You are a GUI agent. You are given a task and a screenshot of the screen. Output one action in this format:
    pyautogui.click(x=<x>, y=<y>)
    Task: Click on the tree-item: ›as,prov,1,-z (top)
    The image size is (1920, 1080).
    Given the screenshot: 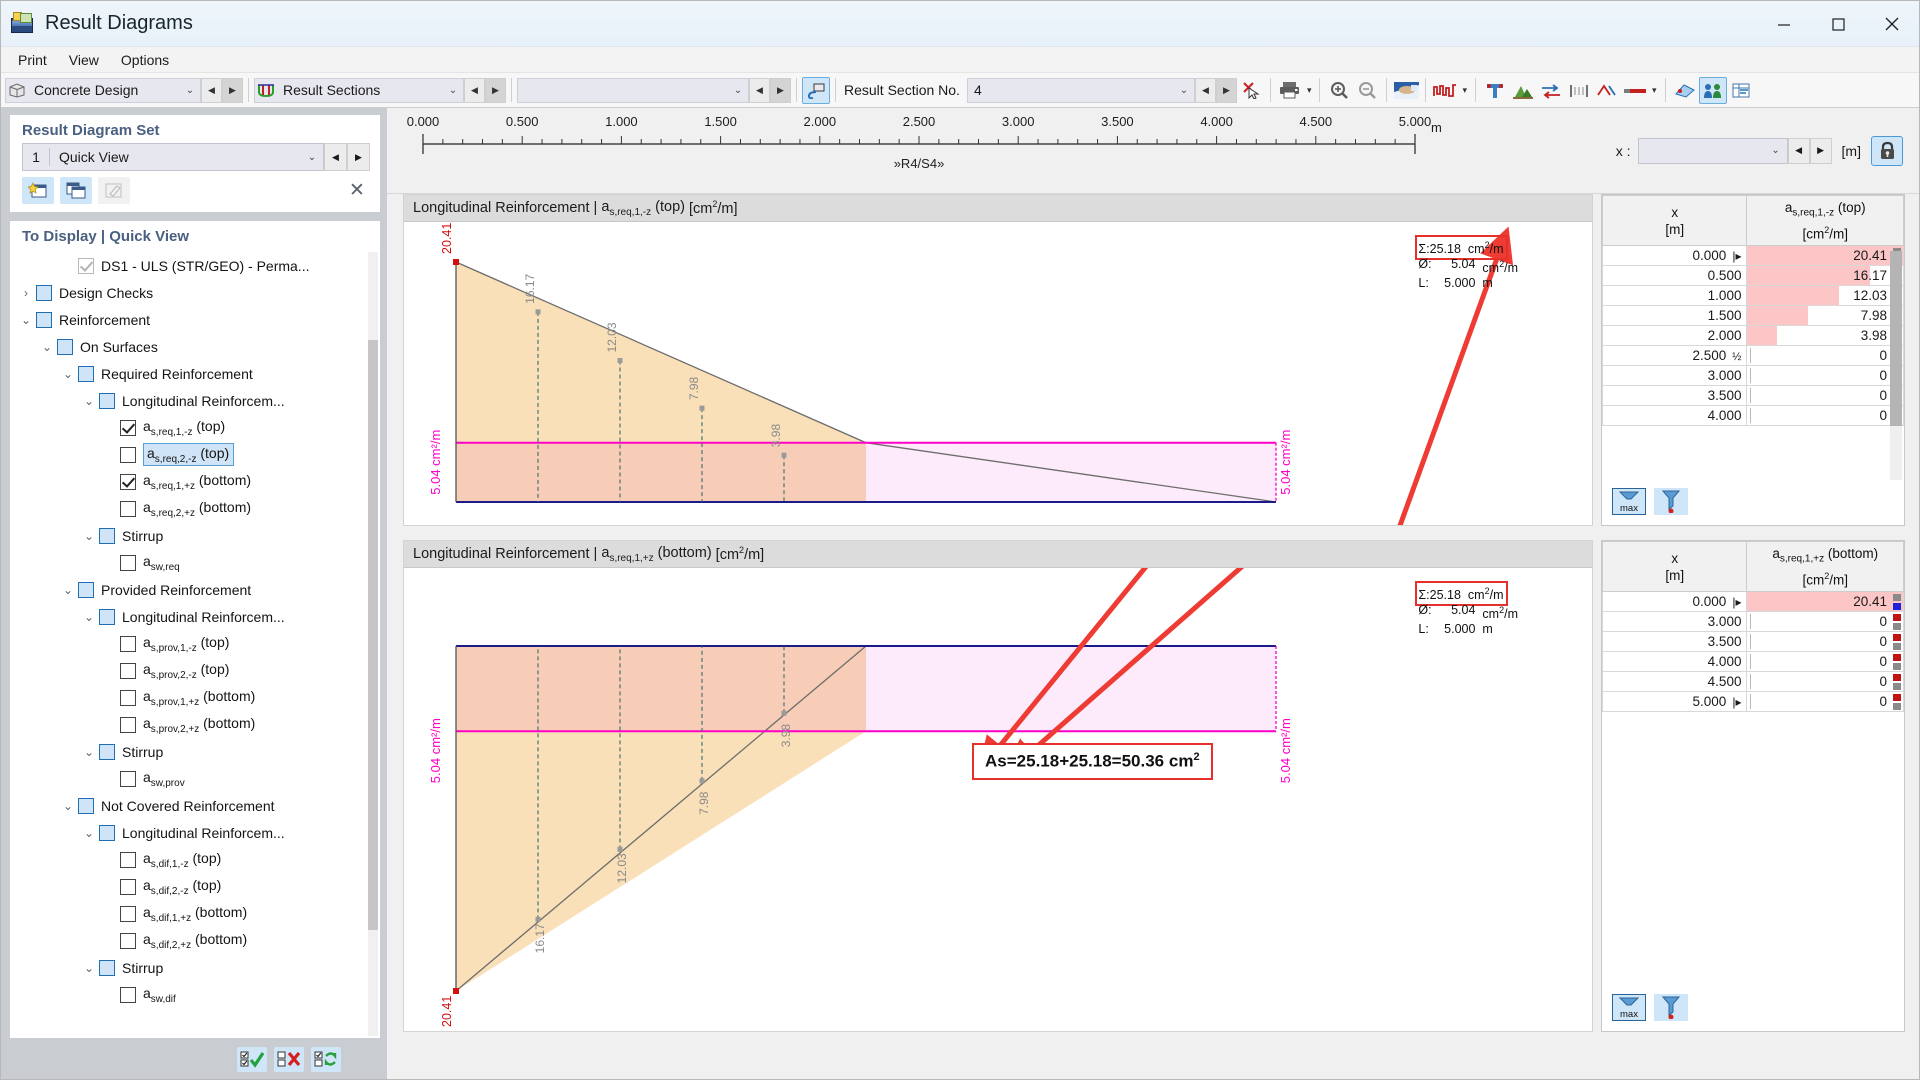 What is the action you would take?
    pyautogui.click(x=195, y=643)
    